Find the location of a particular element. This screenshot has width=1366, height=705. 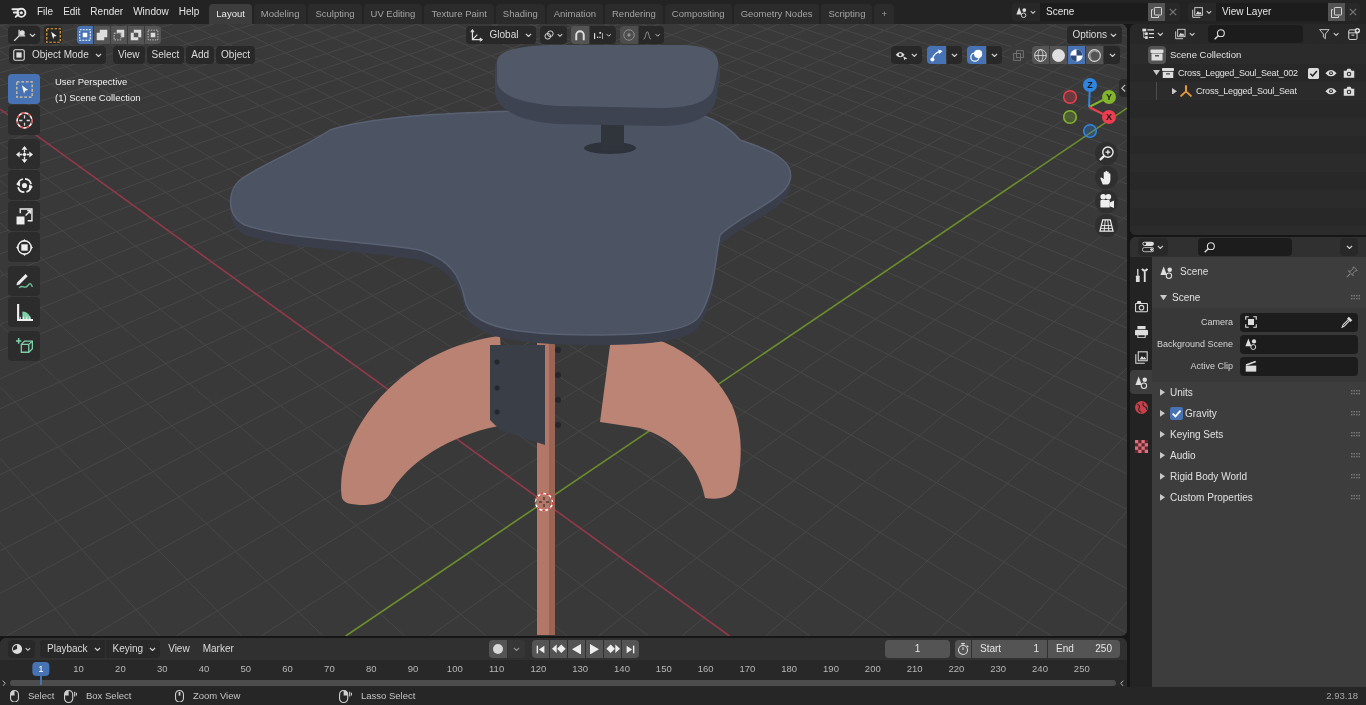

end-frame-field: End 250 is located at coordinates (1084, 649).